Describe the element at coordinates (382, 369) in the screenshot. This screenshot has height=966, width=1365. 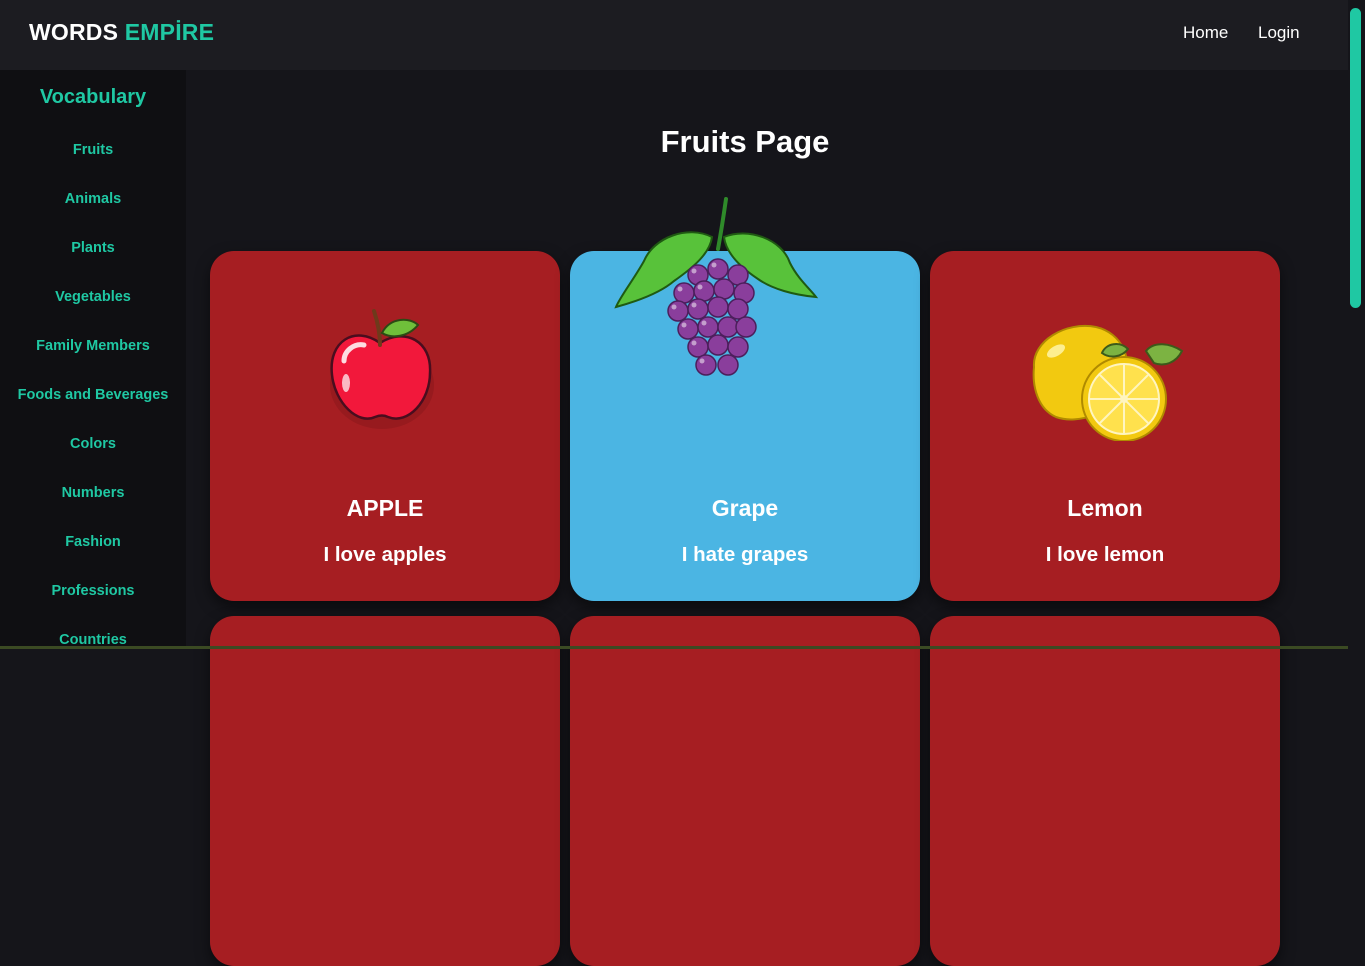
I see `apple-icon` at that location.